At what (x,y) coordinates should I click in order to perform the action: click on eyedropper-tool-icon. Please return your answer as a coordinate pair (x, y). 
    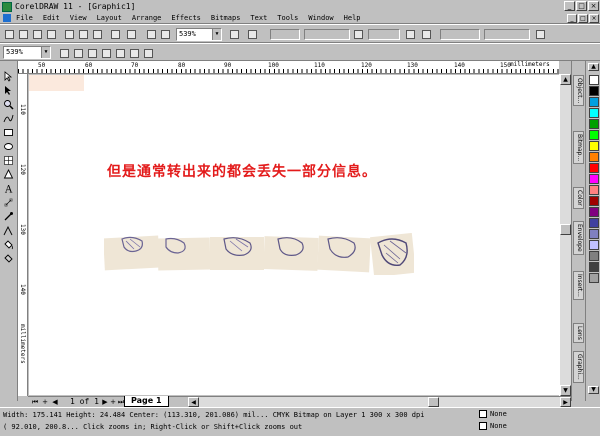
    Looking at the image, I should click on (8, 216).